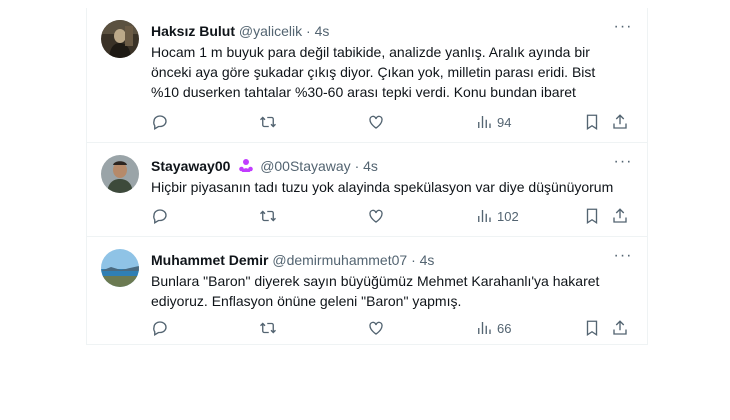 Image resolution: width=730 pixels, height=420 pixels. Describe the element at coordinates (392, 216) in the screenshot. I see `tweet-actions: 102` at that location.